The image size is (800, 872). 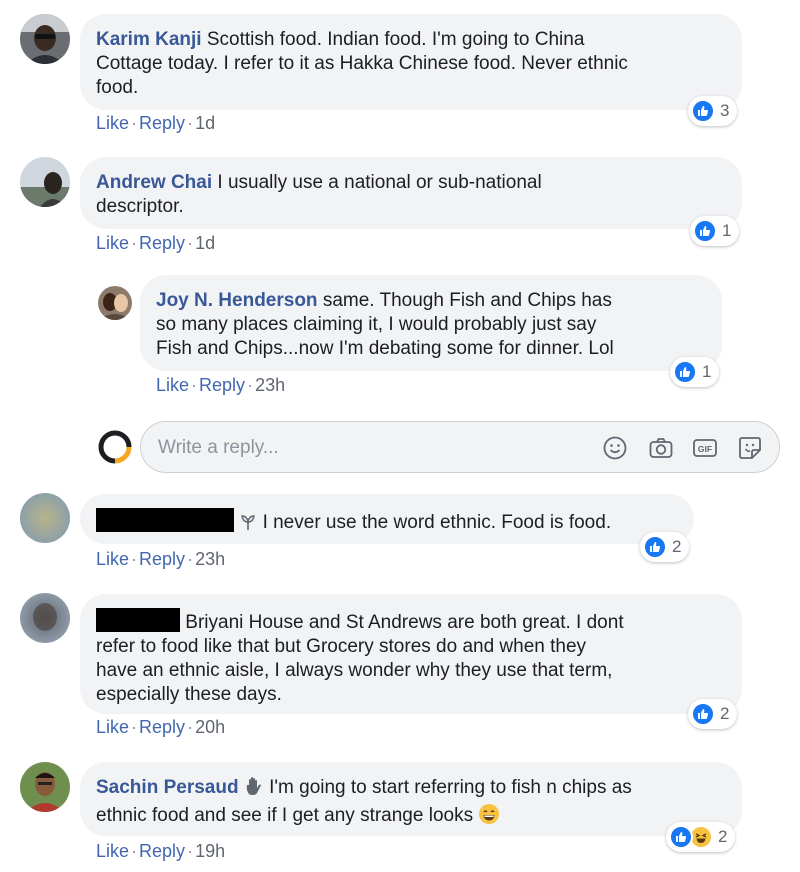 I want to click on comment-actions: Like · Reply · 20h, so click(x=160, y=727).